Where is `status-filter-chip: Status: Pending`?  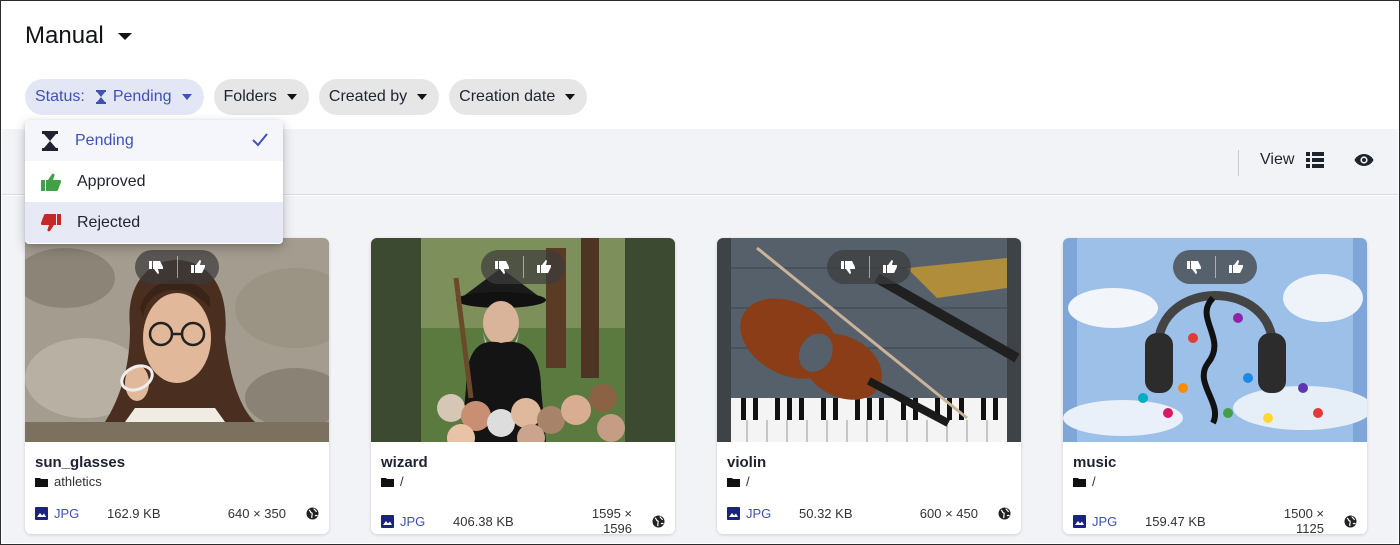 status-filter-chip: Status: Pending is located at coordinates (114, 97).